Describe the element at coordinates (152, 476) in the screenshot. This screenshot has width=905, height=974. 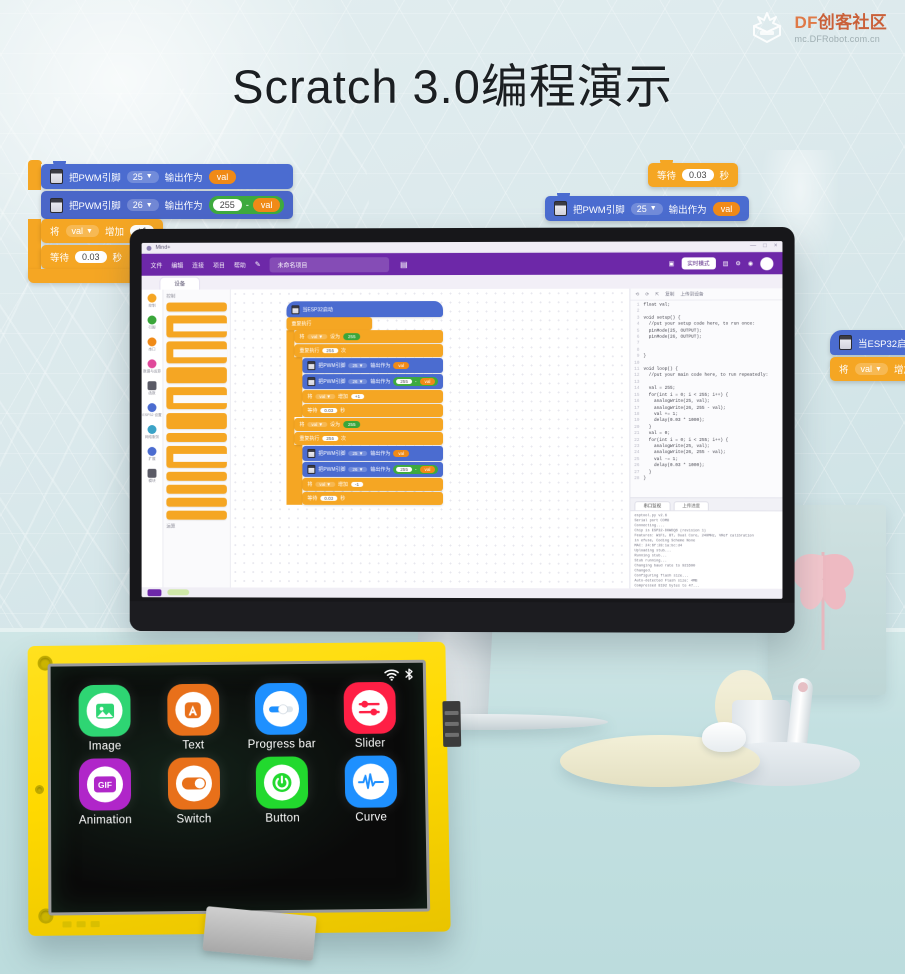
I see `category-modules: 模块` at that location.